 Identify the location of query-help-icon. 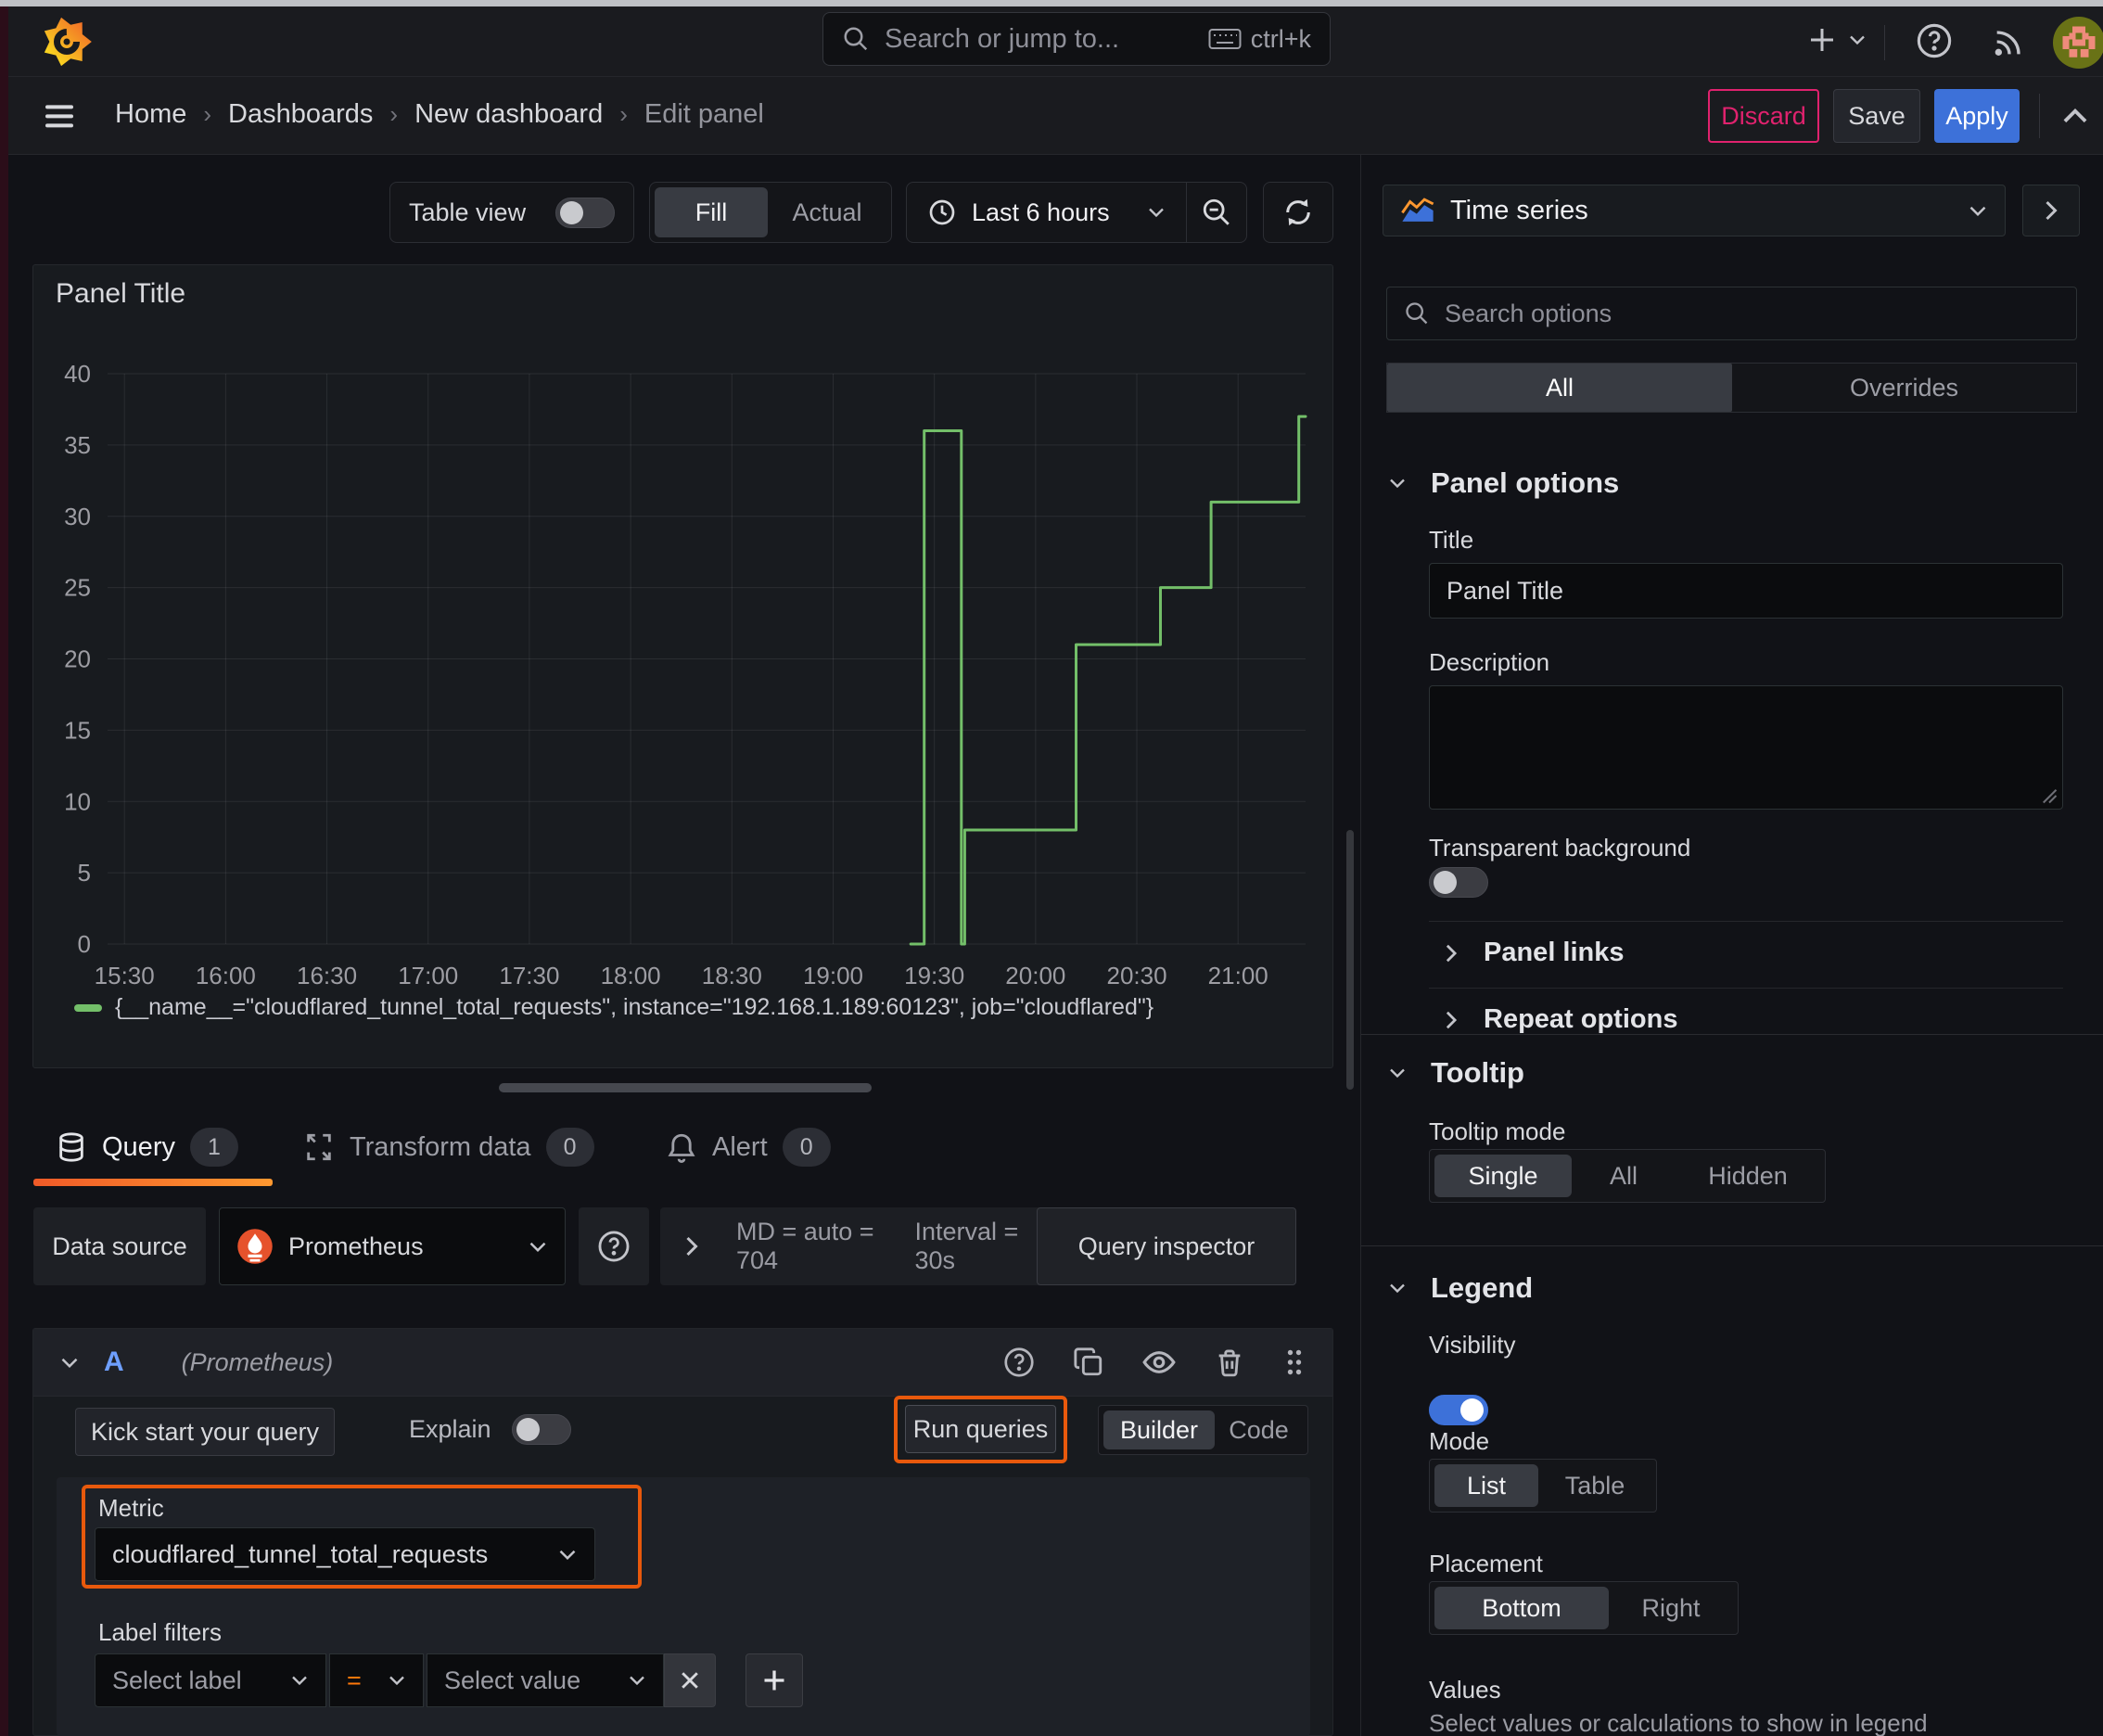
(1019, 1362).